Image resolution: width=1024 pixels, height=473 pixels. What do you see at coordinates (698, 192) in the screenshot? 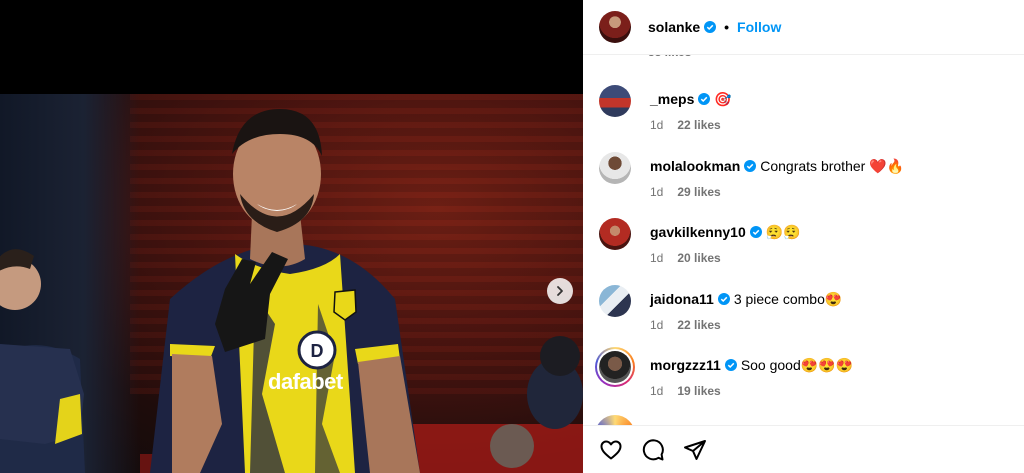
I see `comment-likes: 29 likes` at bounding box center [698, 192].